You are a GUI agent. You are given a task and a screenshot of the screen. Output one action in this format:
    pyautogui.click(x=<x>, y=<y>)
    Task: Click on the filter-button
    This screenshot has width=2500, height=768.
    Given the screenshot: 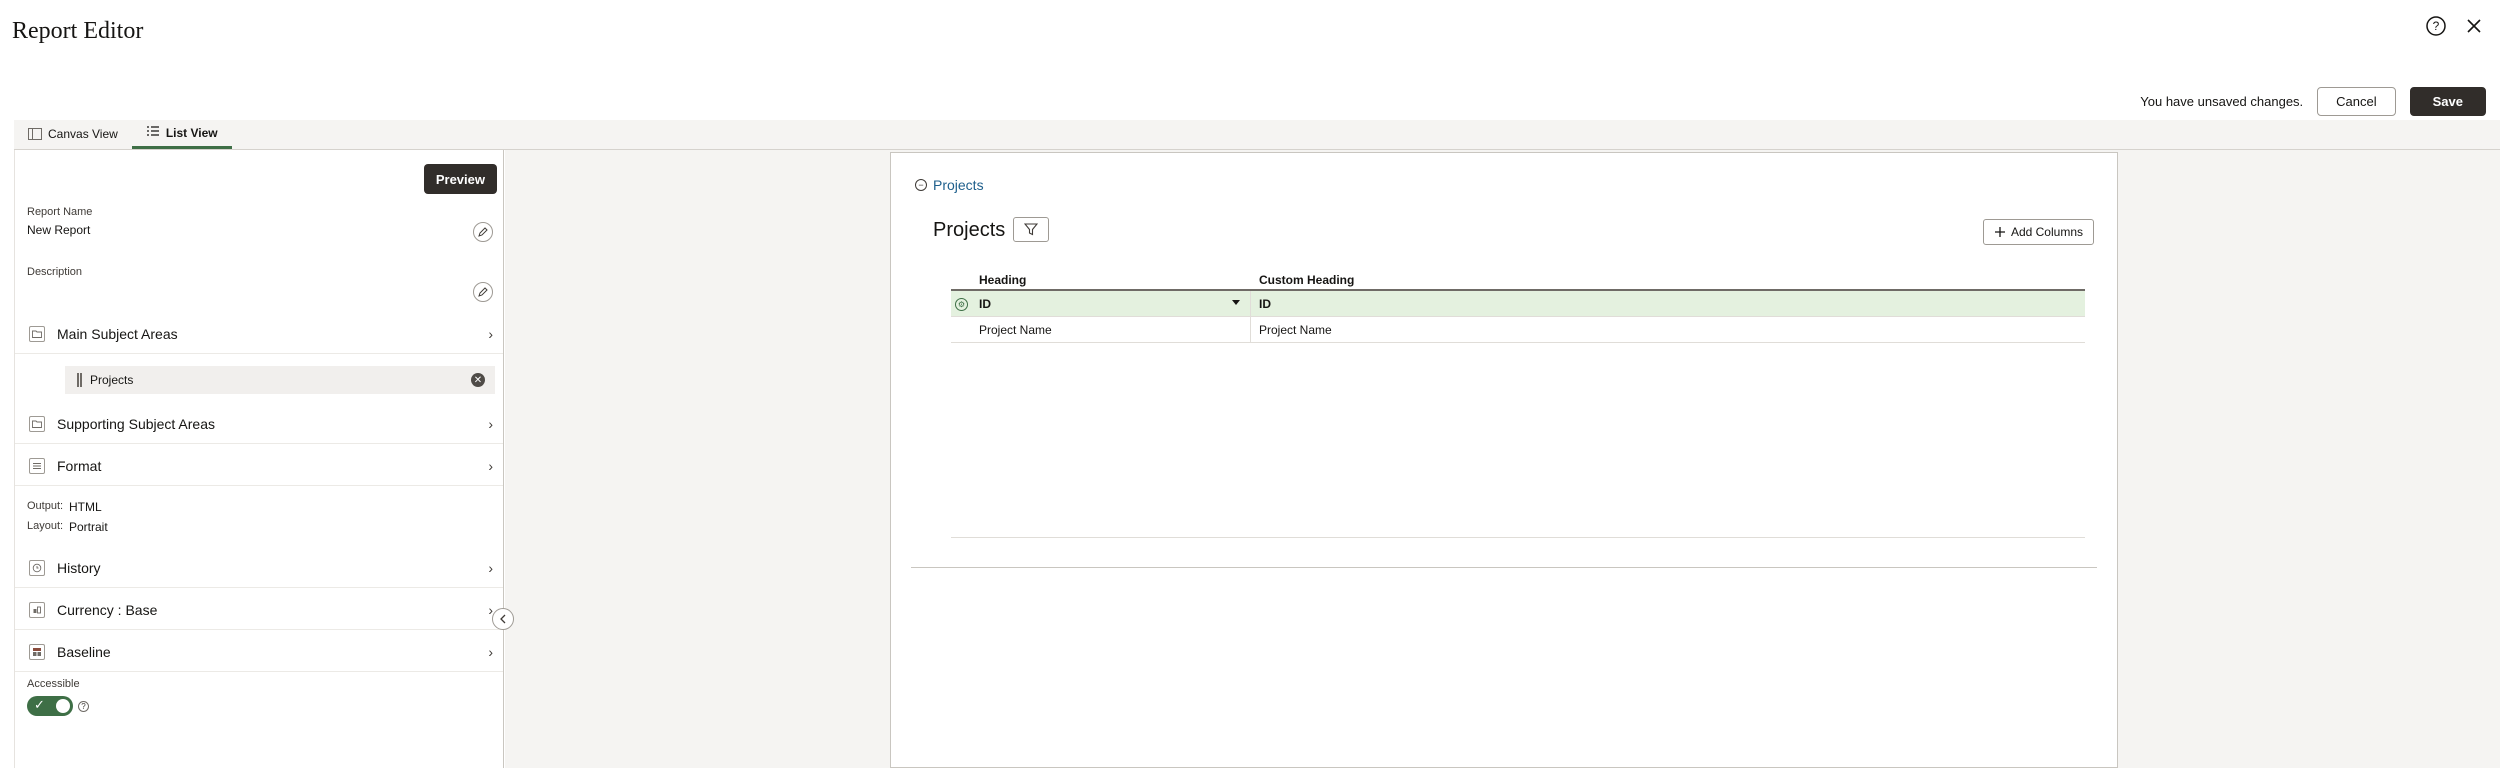 What is the action you would take?
    pyautogui.click(x=1031, y=229)
    